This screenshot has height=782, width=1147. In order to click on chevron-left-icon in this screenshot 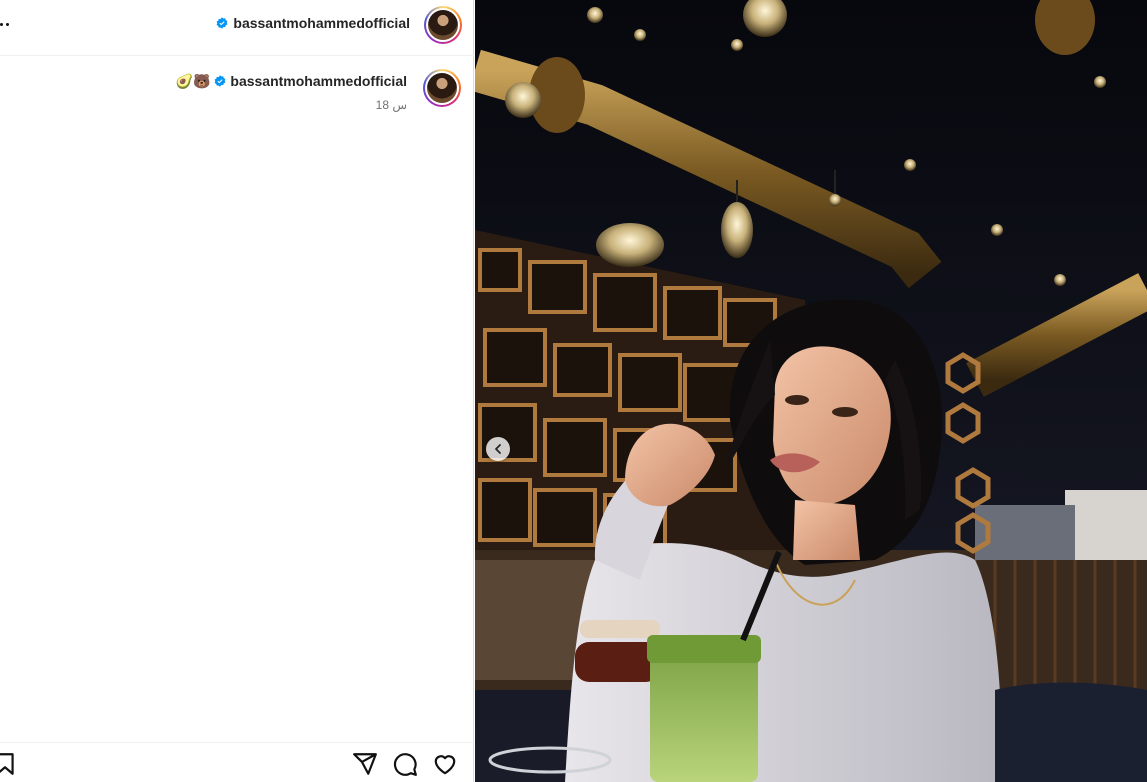, I will do `click(498, 449)`.